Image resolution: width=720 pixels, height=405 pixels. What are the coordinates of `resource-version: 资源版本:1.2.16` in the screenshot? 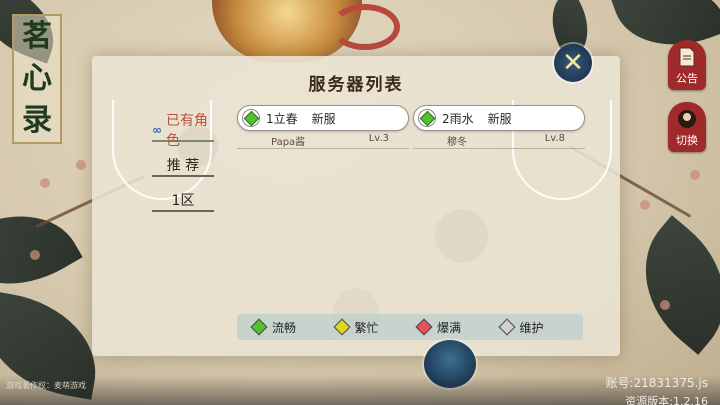 It's located at (666, 400).